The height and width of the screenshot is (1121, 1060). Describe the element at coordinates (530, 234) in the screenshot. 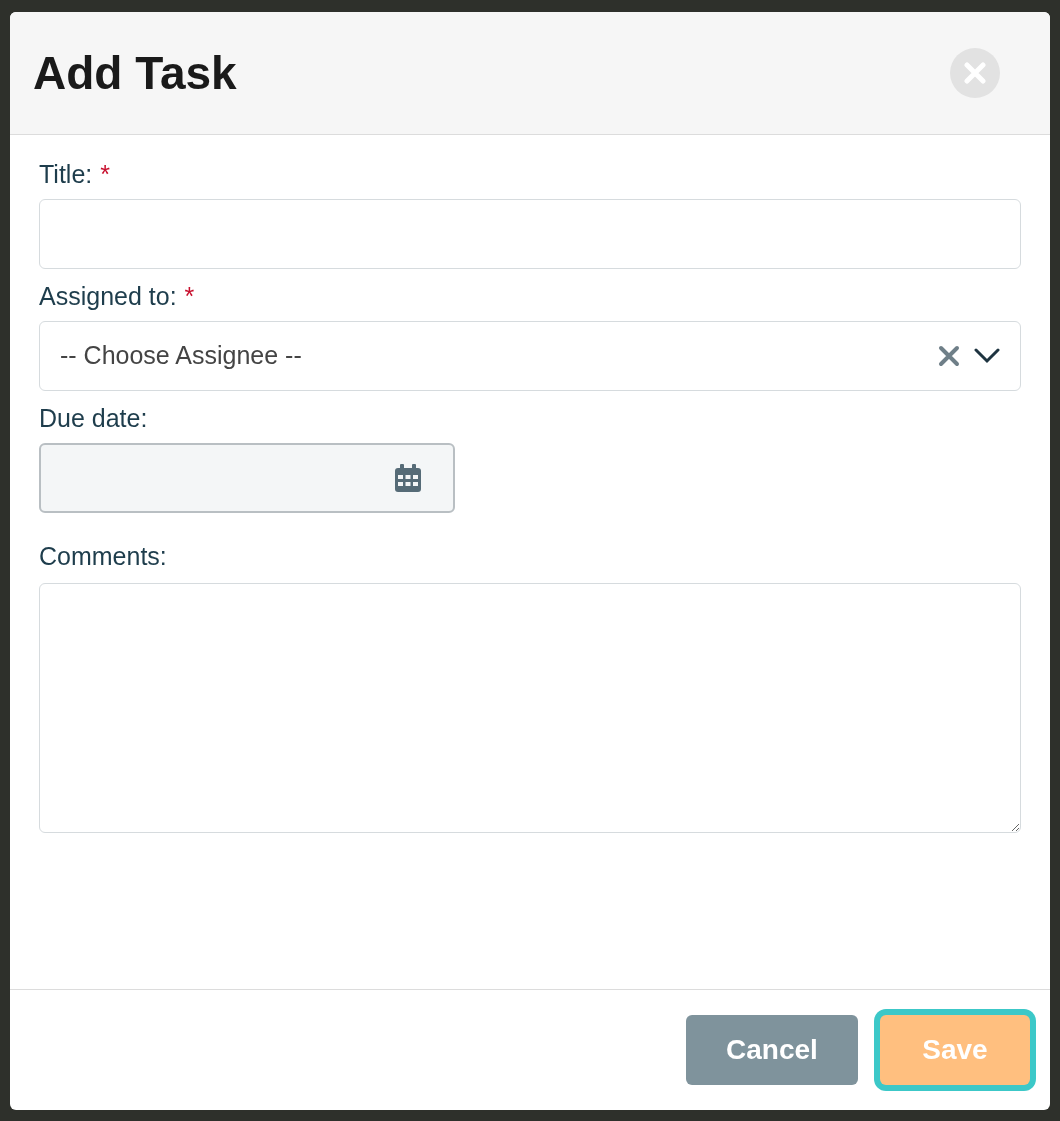

I see `title-field` at that location.